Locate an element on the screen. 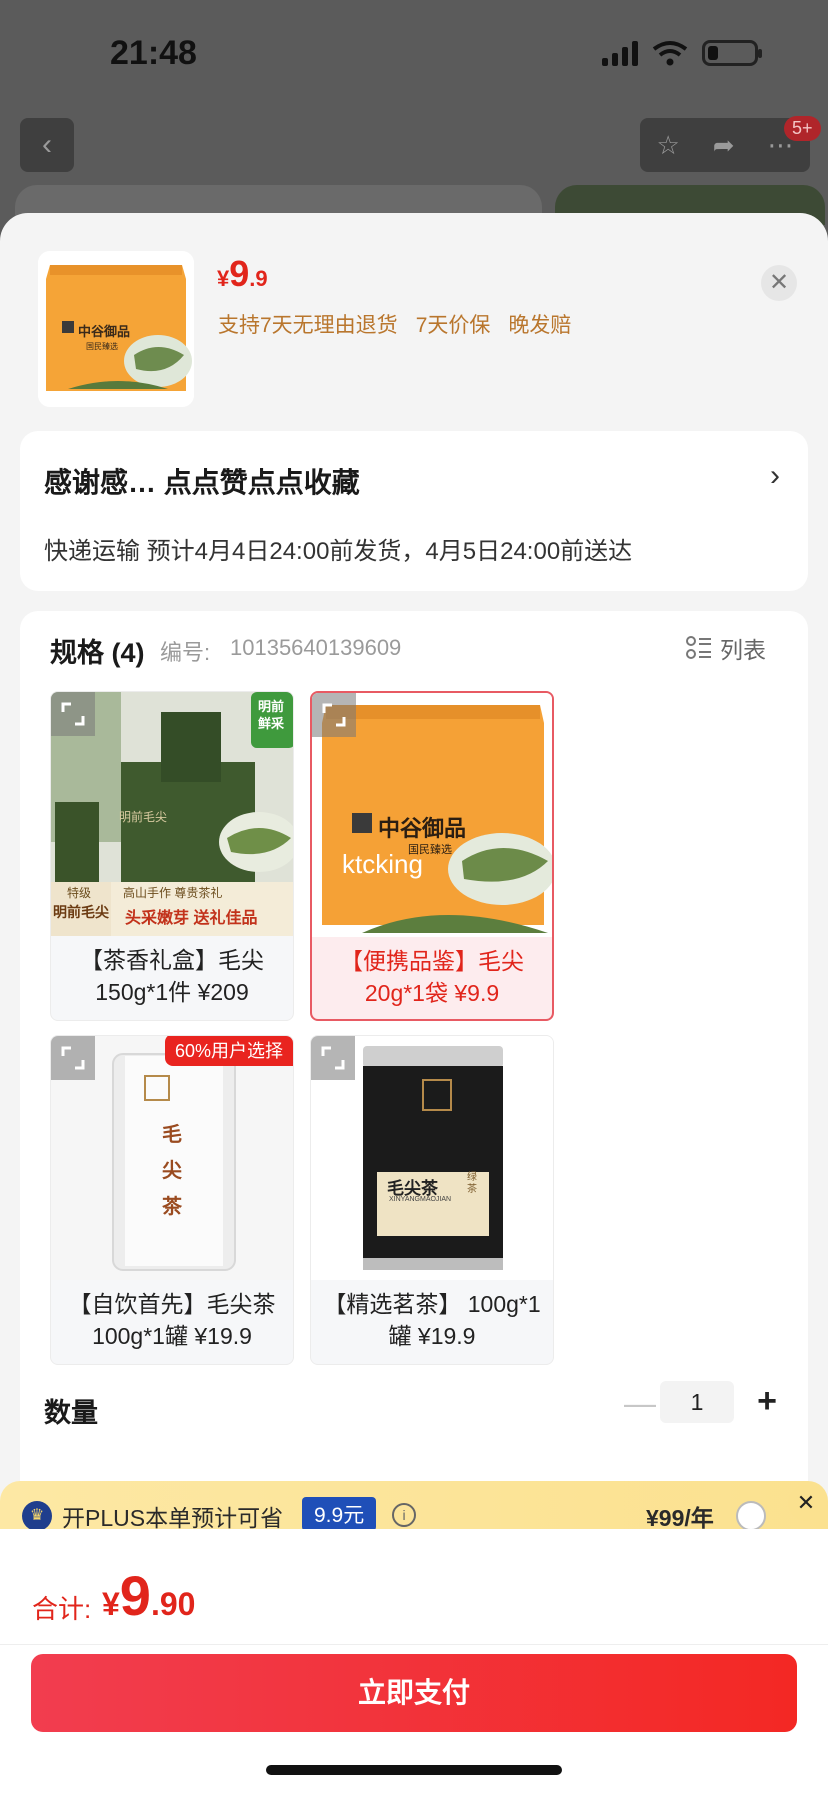 Image resolution: width=828 pixels, height=1795 pixels. spec-title: 规格 (4) is located at coordinates (97, 653).